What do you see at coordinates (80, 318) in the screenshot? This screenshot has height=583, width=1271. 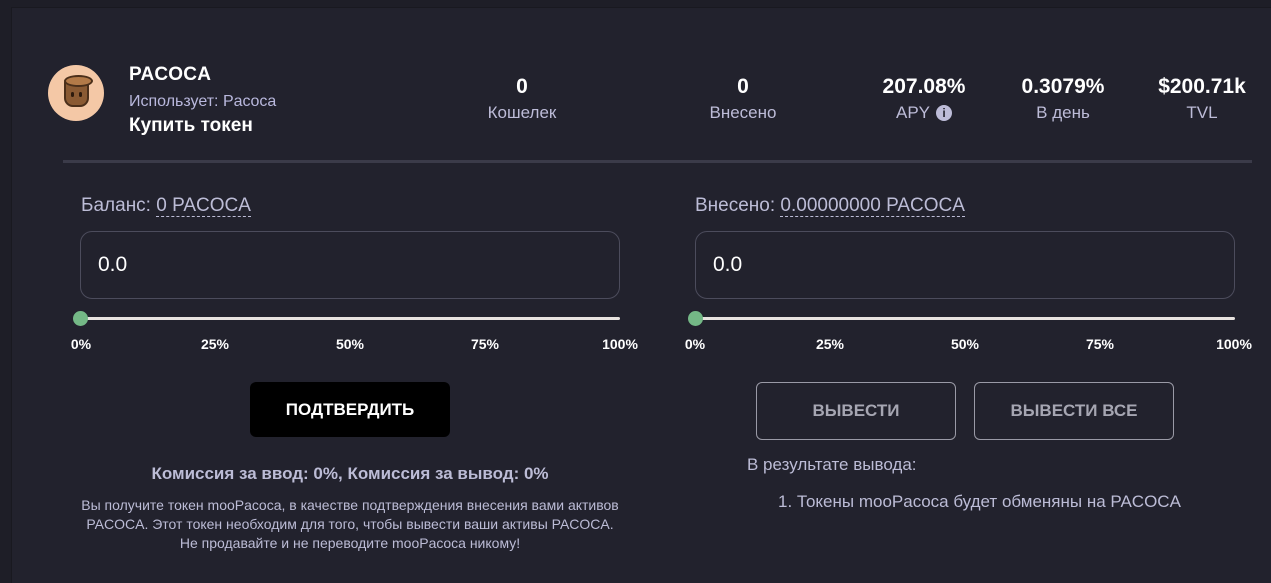 I see `deposit-slider-handle` at bounding box center [80, 318].